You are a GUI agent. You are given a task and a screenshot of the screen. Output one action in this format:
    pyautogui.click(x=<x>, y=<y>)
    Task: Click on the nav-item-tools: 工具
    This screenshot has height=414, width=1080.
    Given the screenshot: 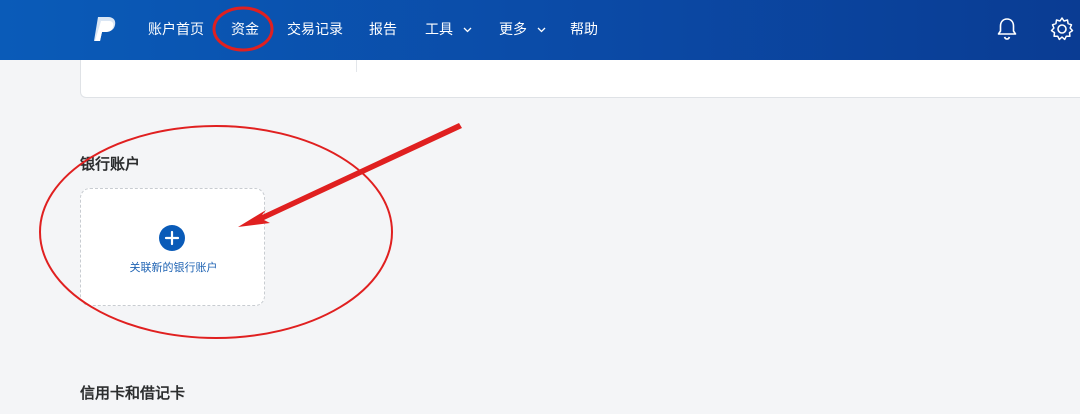 What is the action you would take?
    pyautogui.click(x=448, y=30)
    